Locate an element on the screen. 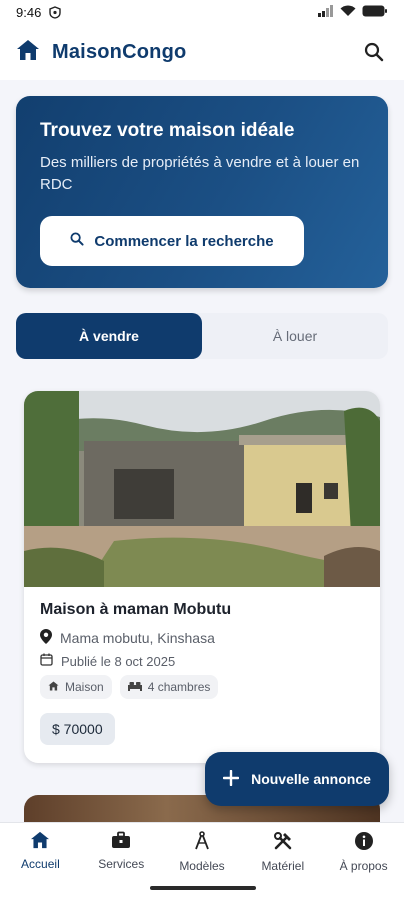  listing-title: Maison à maman Mobutu is located at coordinates (136, 609).